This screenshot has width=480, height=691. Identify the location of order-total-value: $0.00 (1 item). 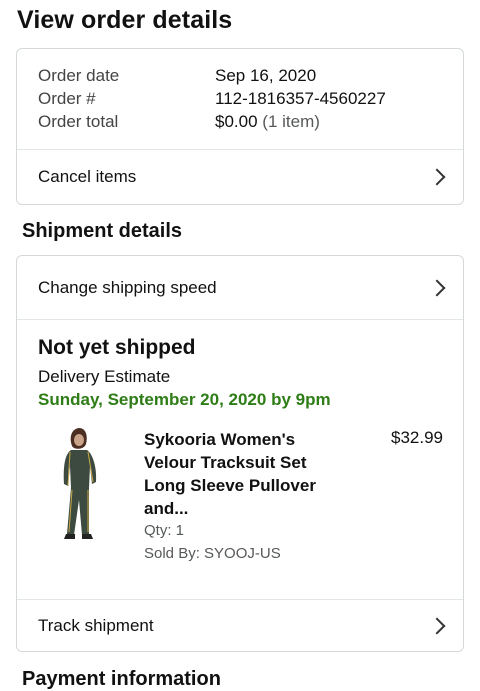
(267, 123).